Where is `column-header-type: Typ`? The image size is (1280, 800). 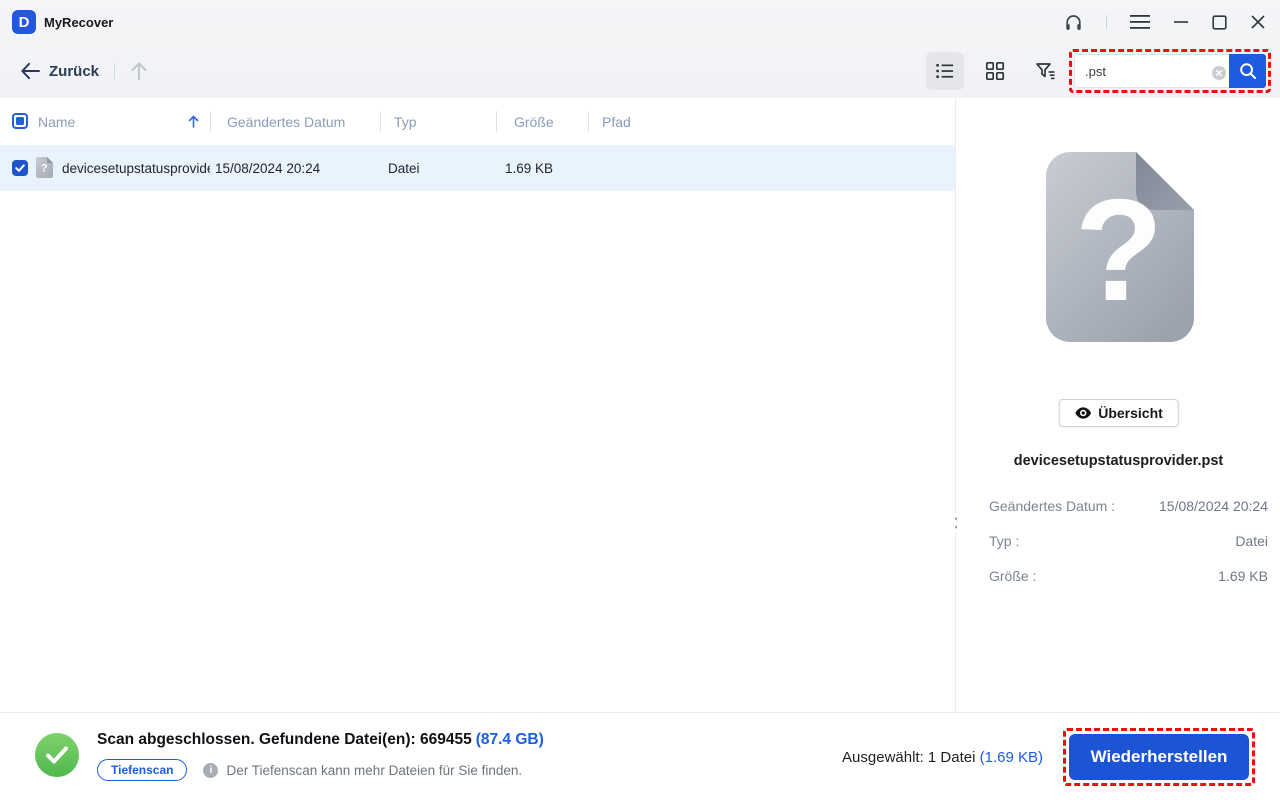 column-header-type: Typ is located at coordinates (405, 121).